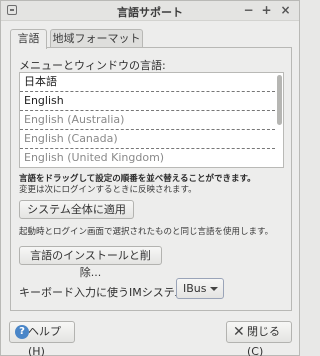 The height and width of the screenshot is (356, 320). What do you see at coordinates (104, 292) in the screenshot?
I see `keyboard-input-label: キーボード入力に使うIMシステム:` at bounding box center [104, 292].